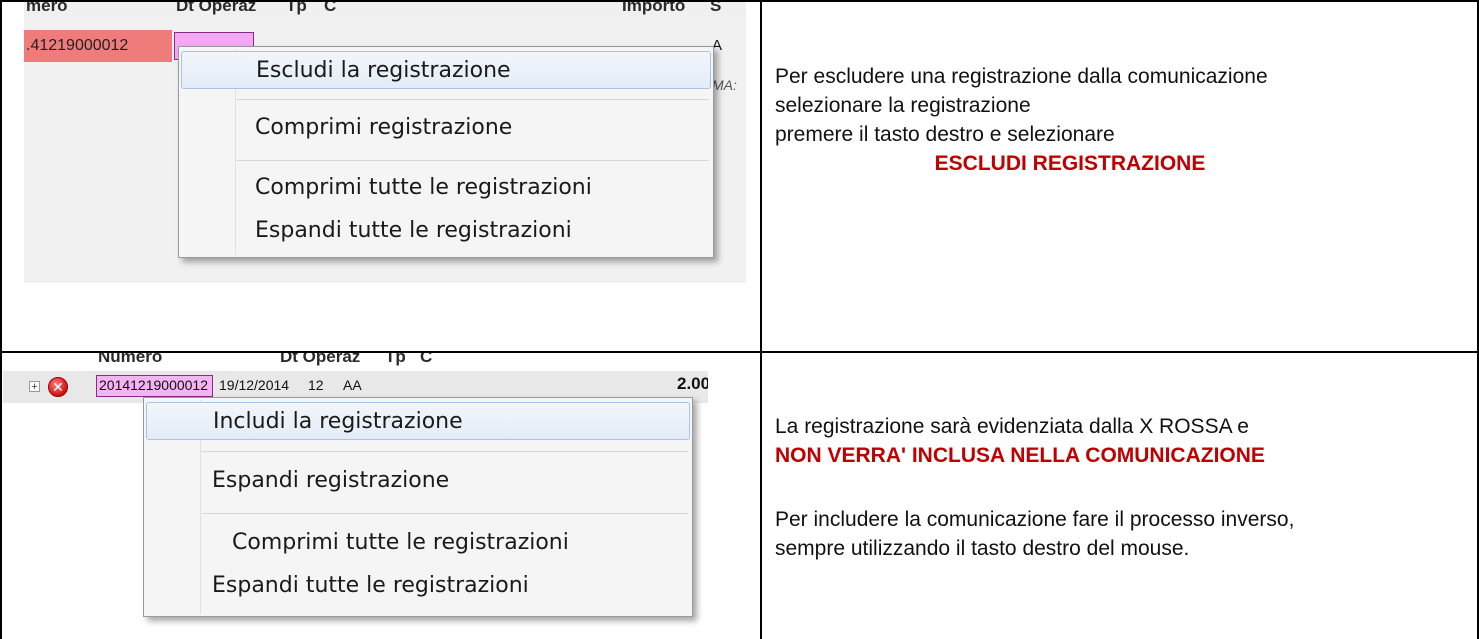 The width and height of the screenshot is (1479, 639). Describe the element at coordinates (331, 480) in the screenshot. I see `menu-item-label: Espandi registrazione` at that location.